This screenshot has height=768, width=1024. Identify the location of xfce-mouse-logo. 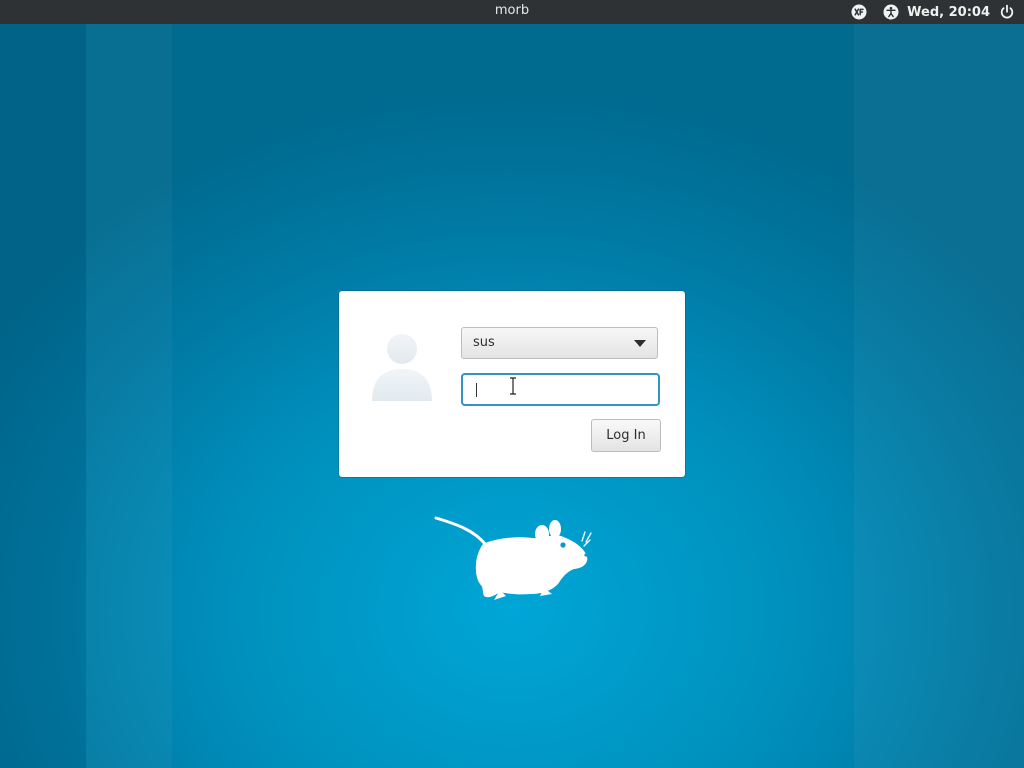
(514, 557).